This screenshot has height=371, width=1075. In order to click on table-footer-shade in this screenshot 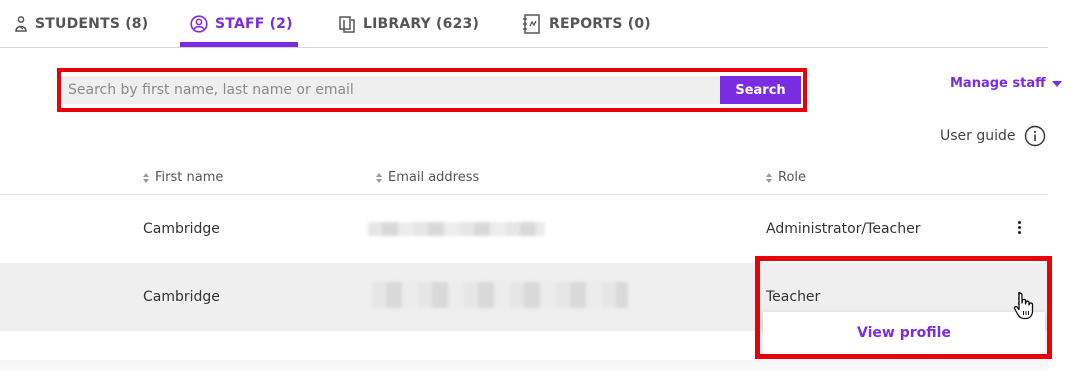, I will do `click(524, 365)`.